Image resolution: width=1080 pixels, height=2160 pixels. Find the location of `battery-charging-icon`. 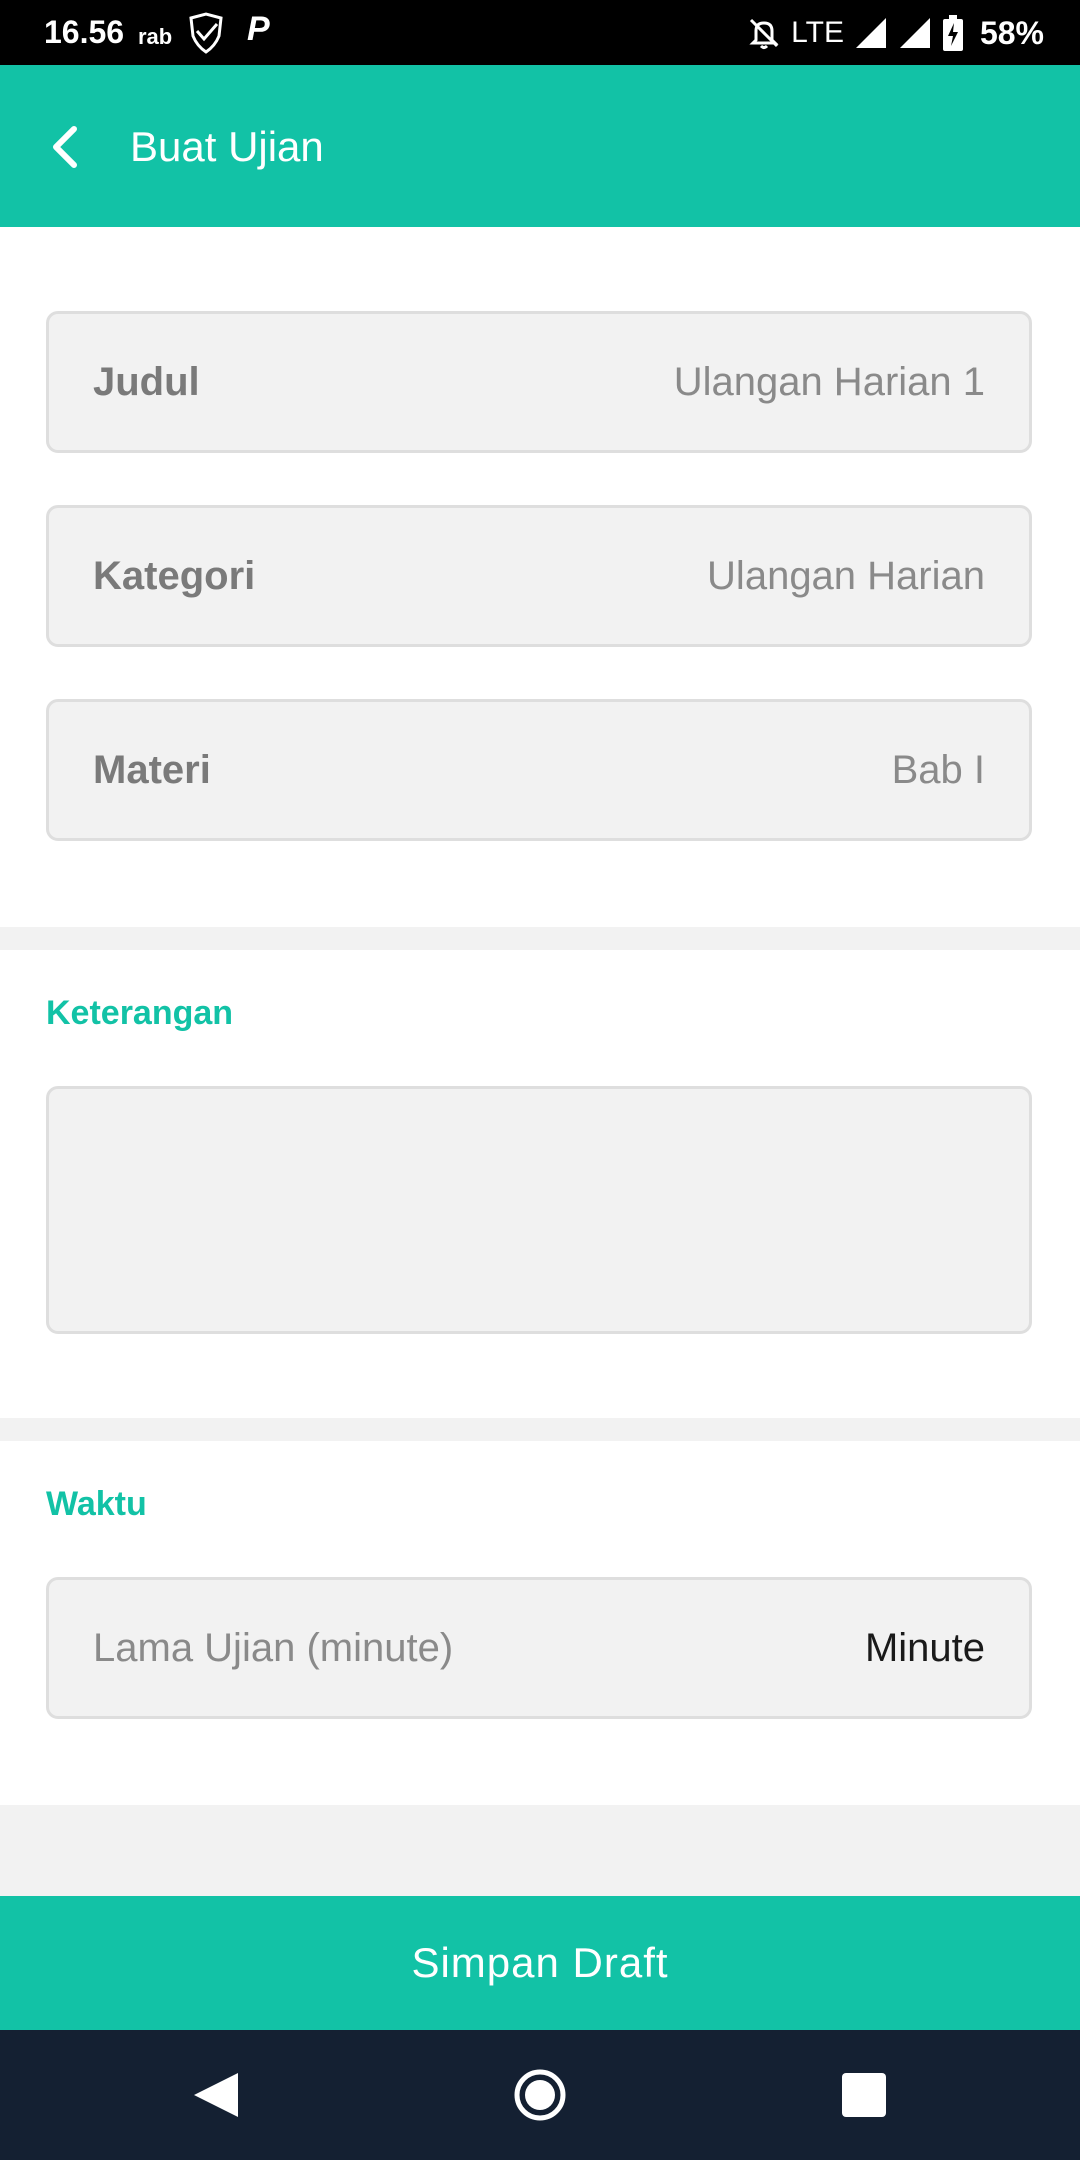

battery-charging-icon is located at coordinates (952, 33).